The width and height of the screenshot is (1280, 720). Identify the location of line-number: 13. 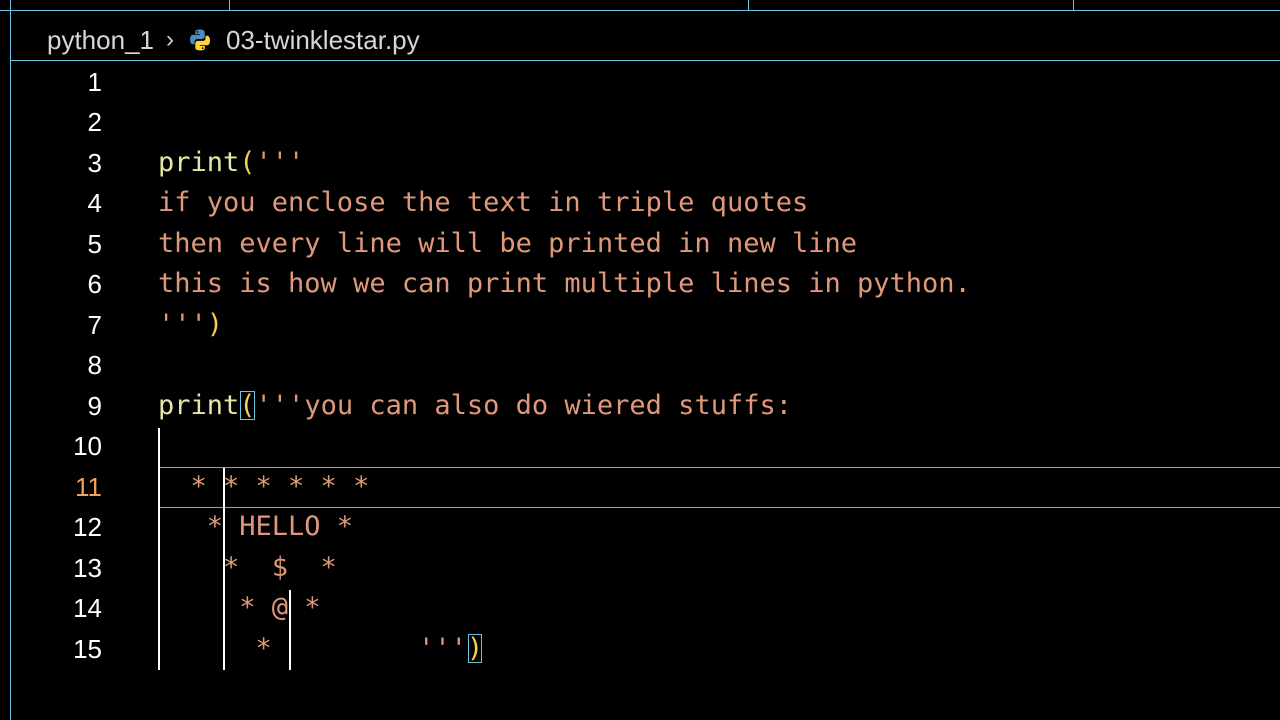
(87, 568).